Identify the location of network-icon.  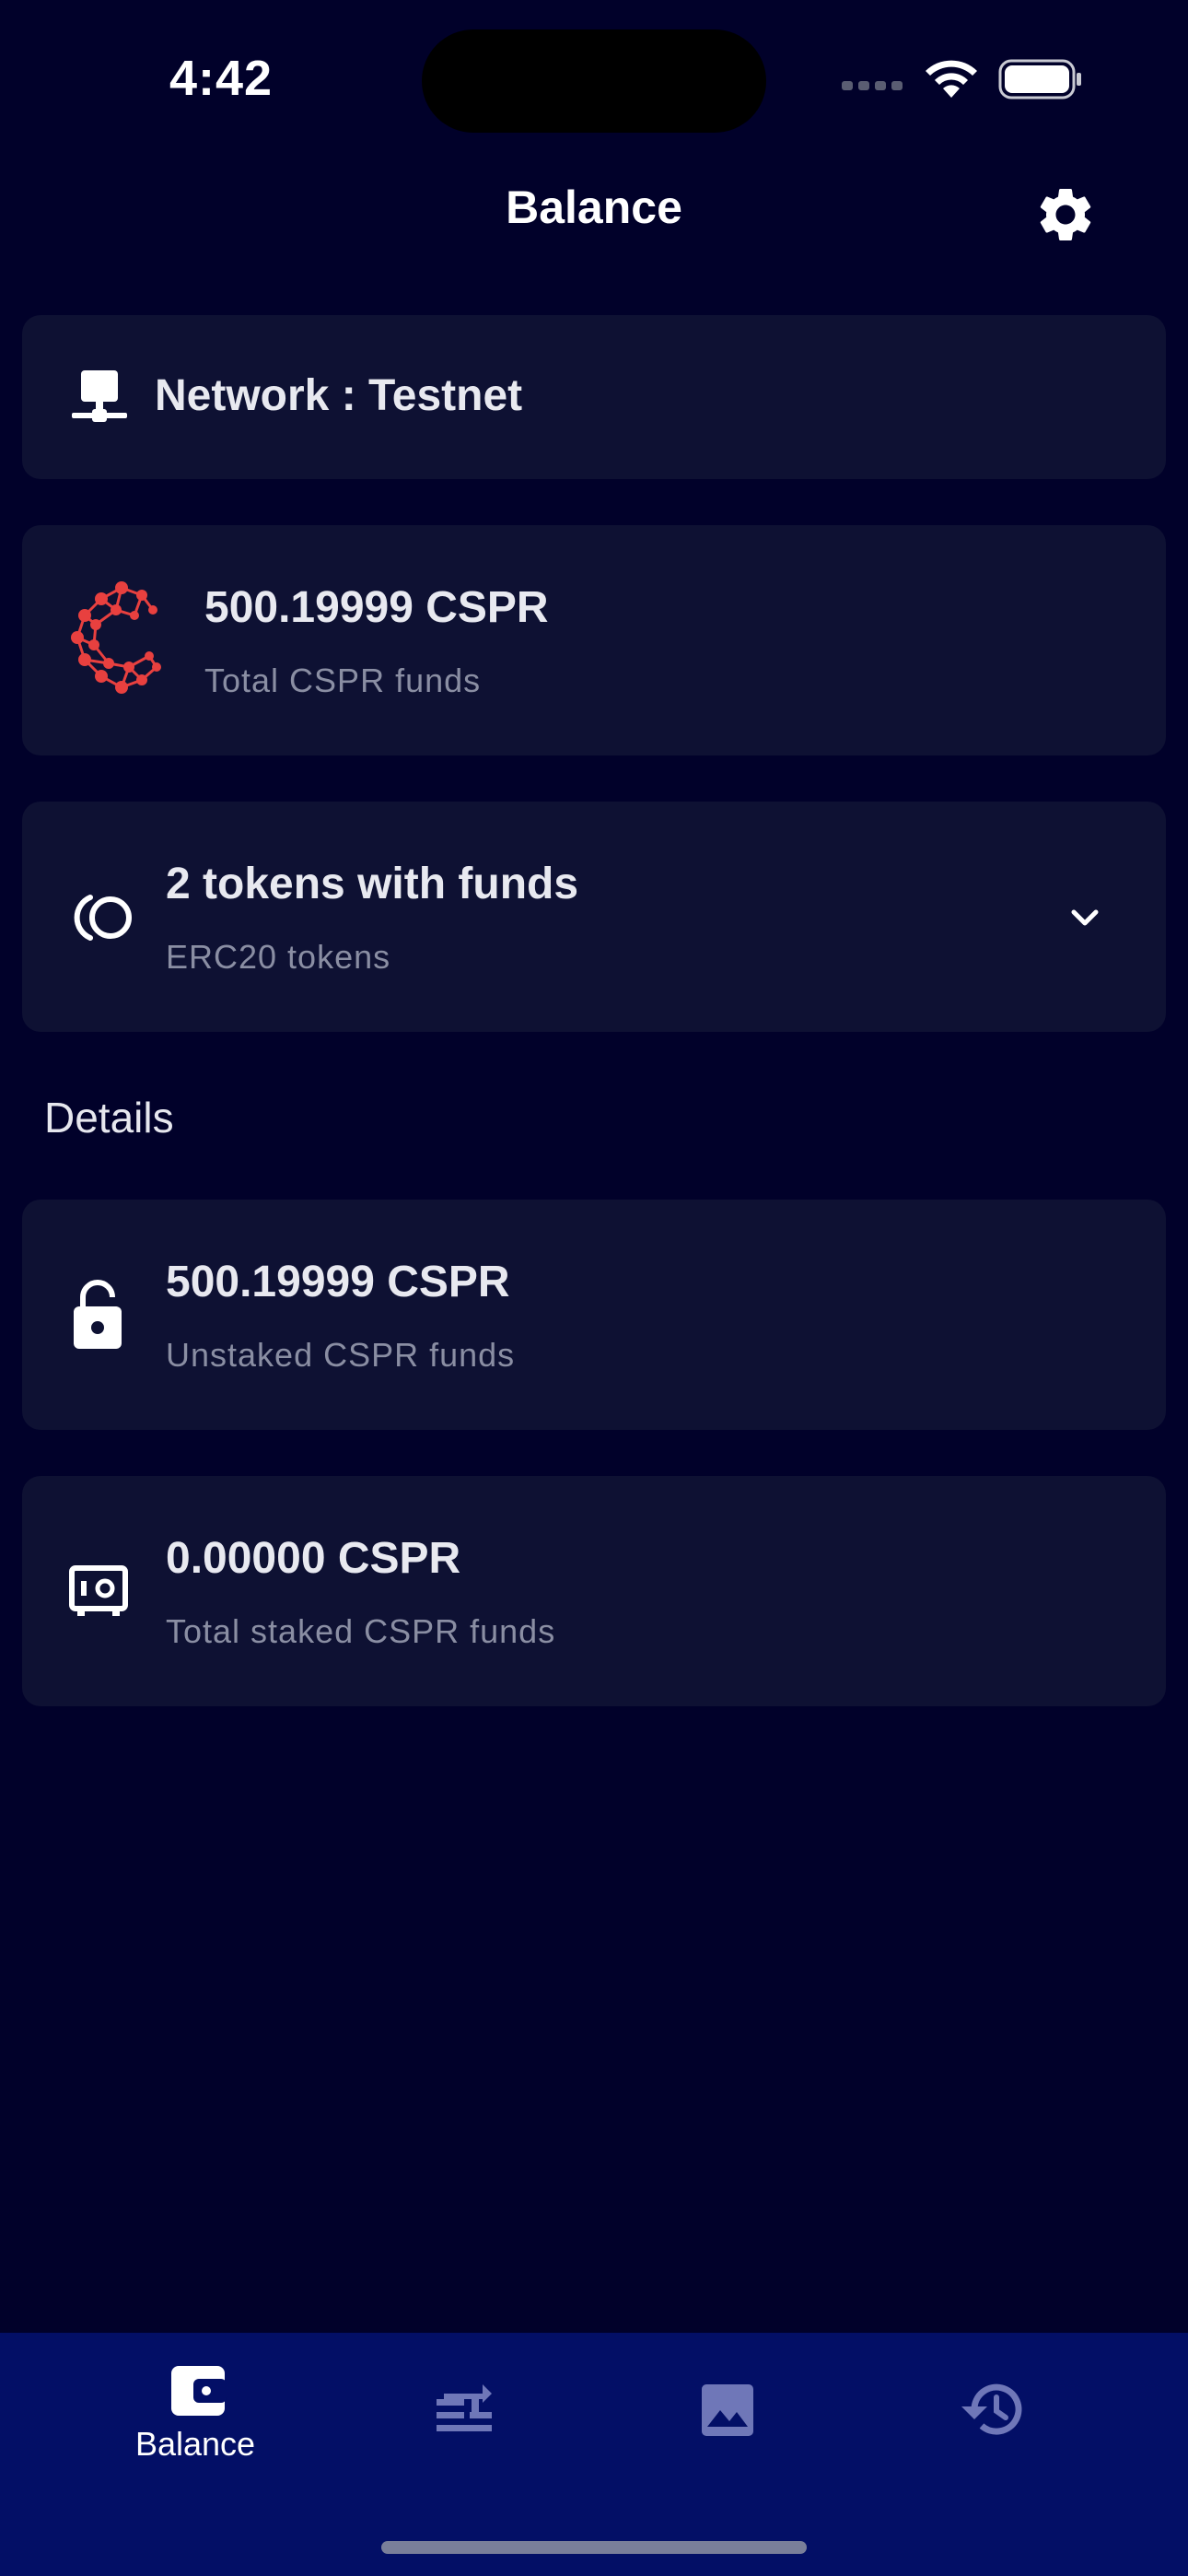
(99, 396).